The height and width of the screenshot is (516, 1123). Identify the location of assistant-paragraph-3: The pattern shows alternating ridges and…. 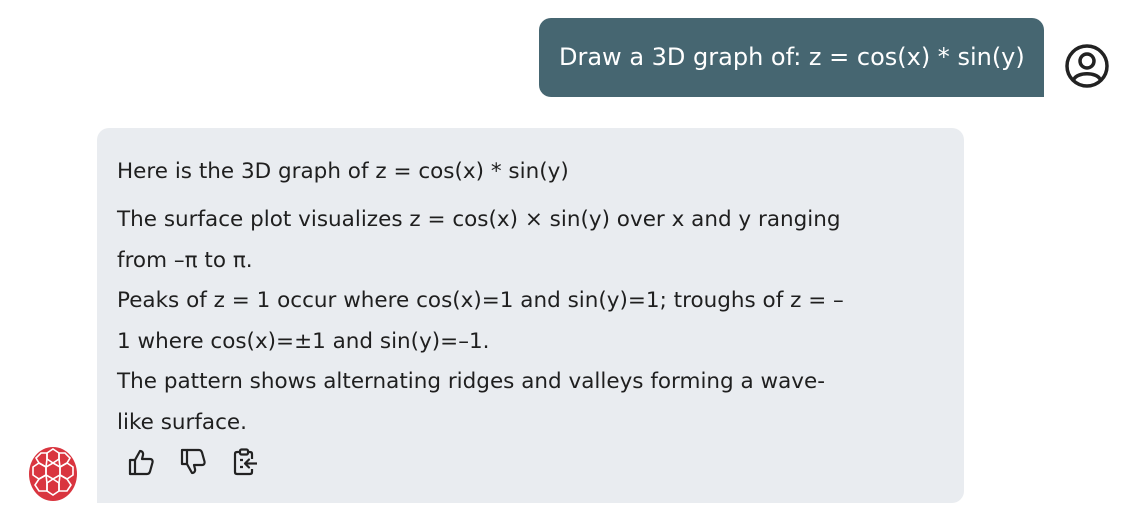
(471, 402).